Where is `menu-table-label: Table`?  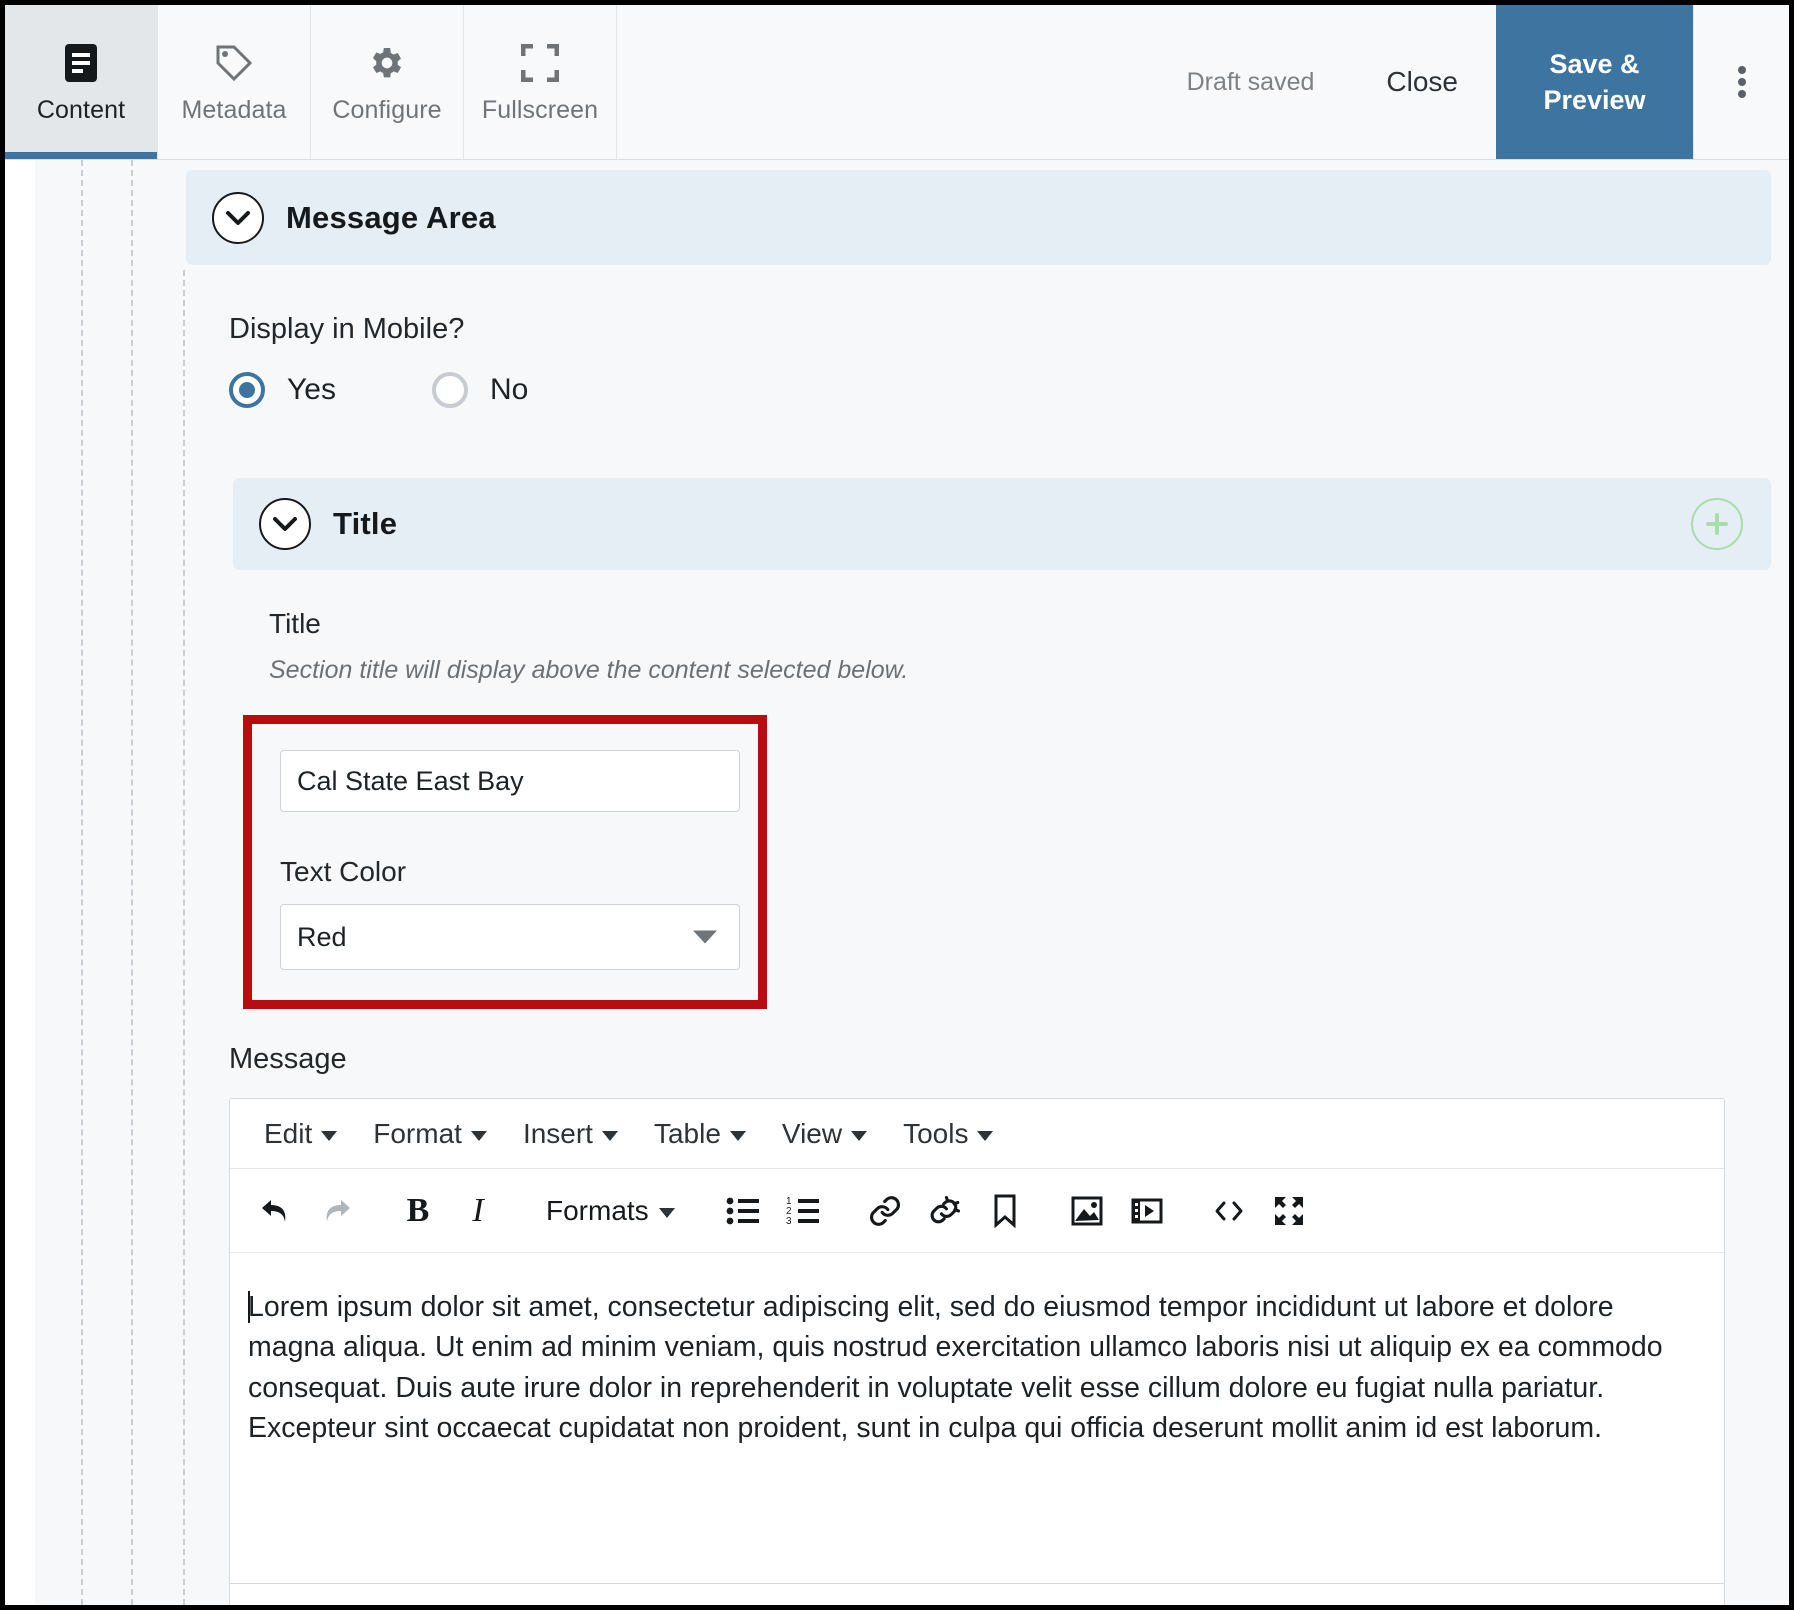 menu-table-label: Table is located at coordinates (687, 1133).